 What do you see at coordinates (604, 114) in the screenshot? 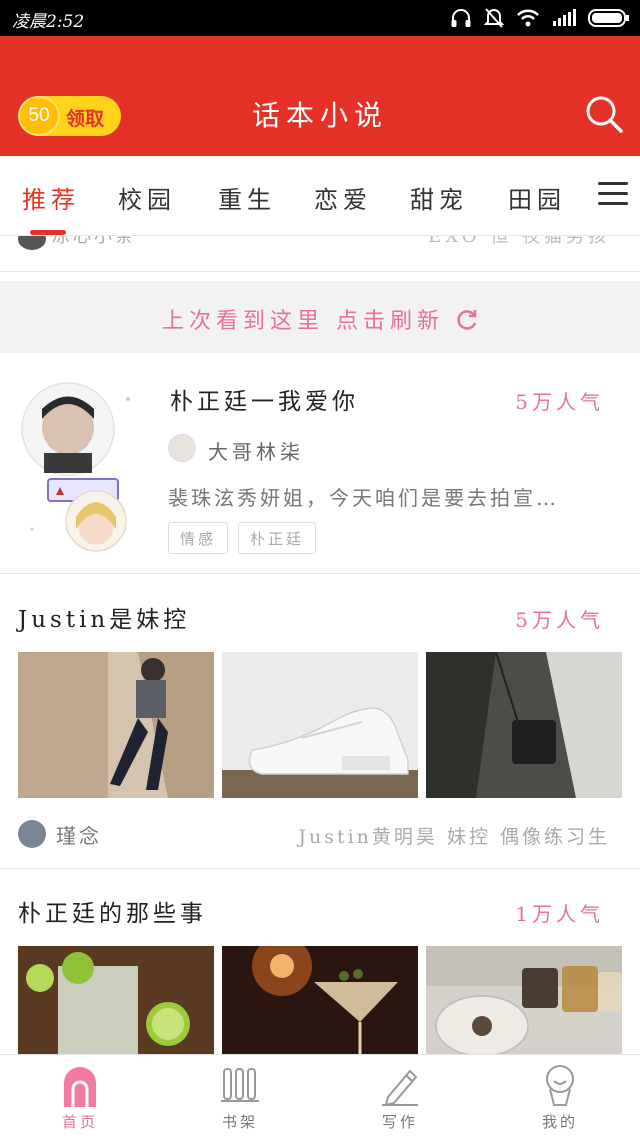
I see `search-icon` at bounding box center [604, 114].